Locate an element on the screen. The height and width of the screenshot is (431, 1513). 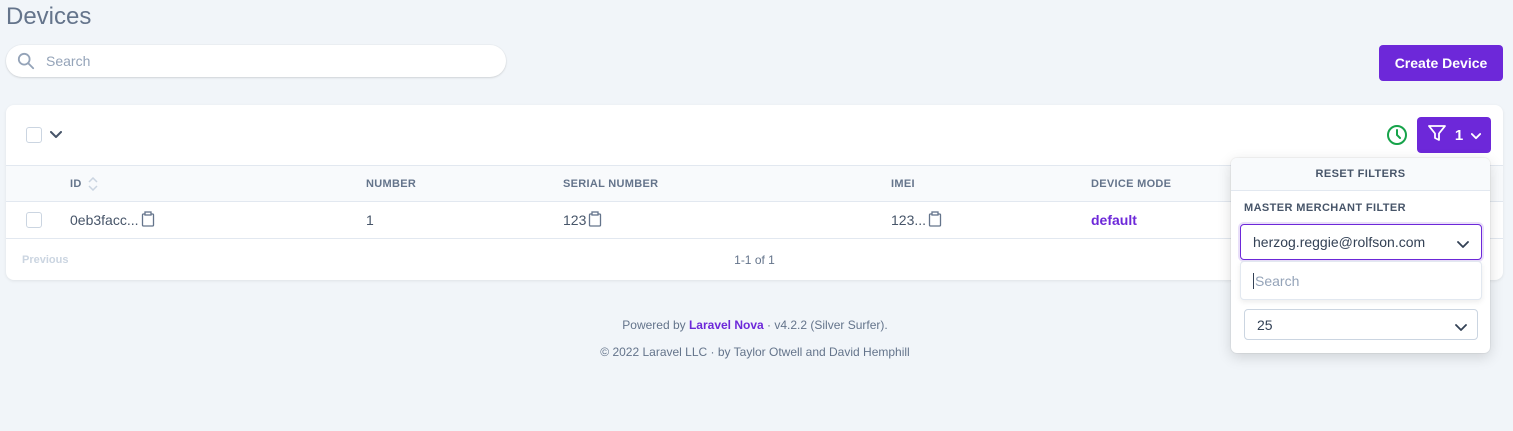
row-checkbox is located at coordinates (34, 220).